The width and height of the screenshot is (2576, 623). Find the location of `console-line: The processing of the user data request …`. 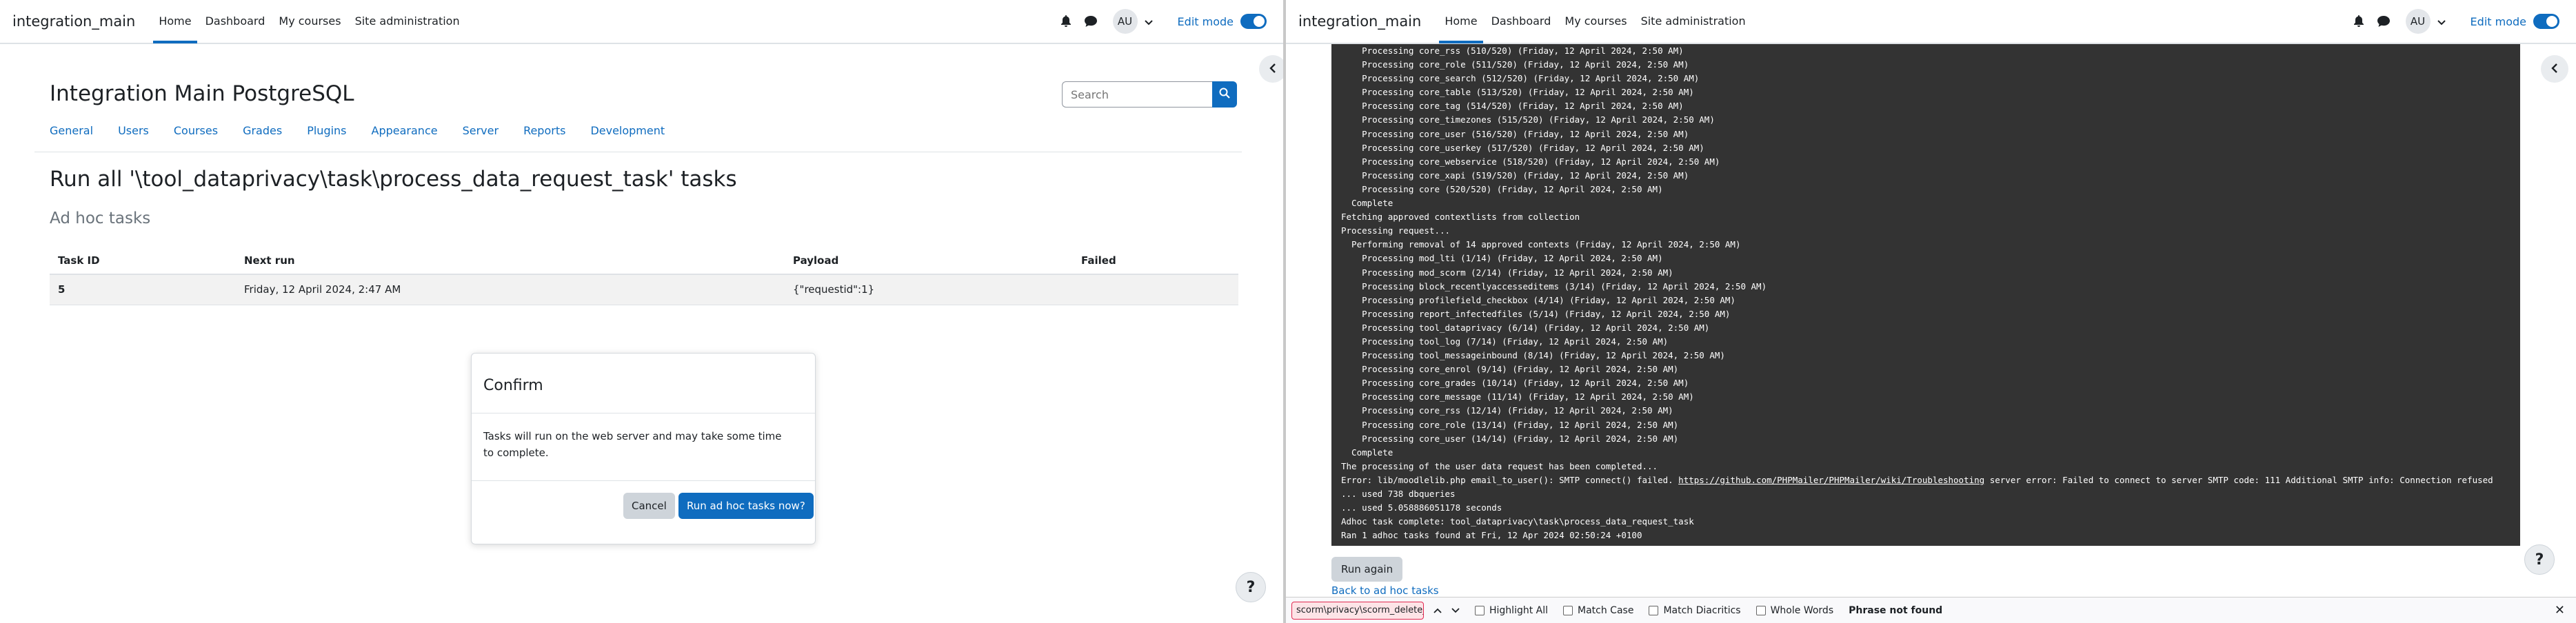

console-line: The processing of the user data request … is located at coordinates (1499, 466).